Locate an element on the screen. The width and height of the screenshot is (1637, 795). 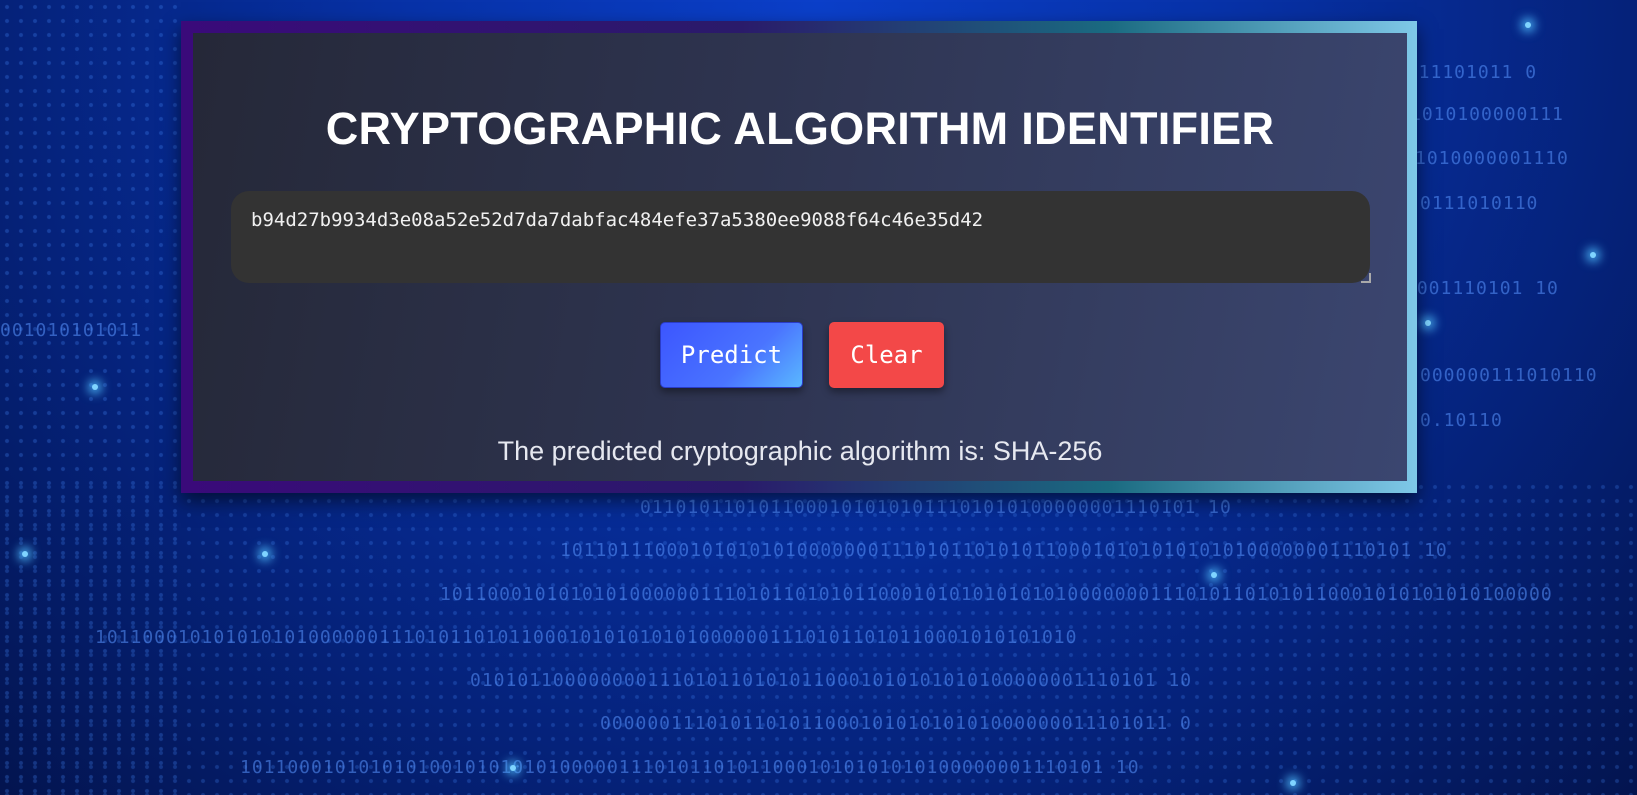
textarea-resize-handle is located at coordinates (1366, 278).